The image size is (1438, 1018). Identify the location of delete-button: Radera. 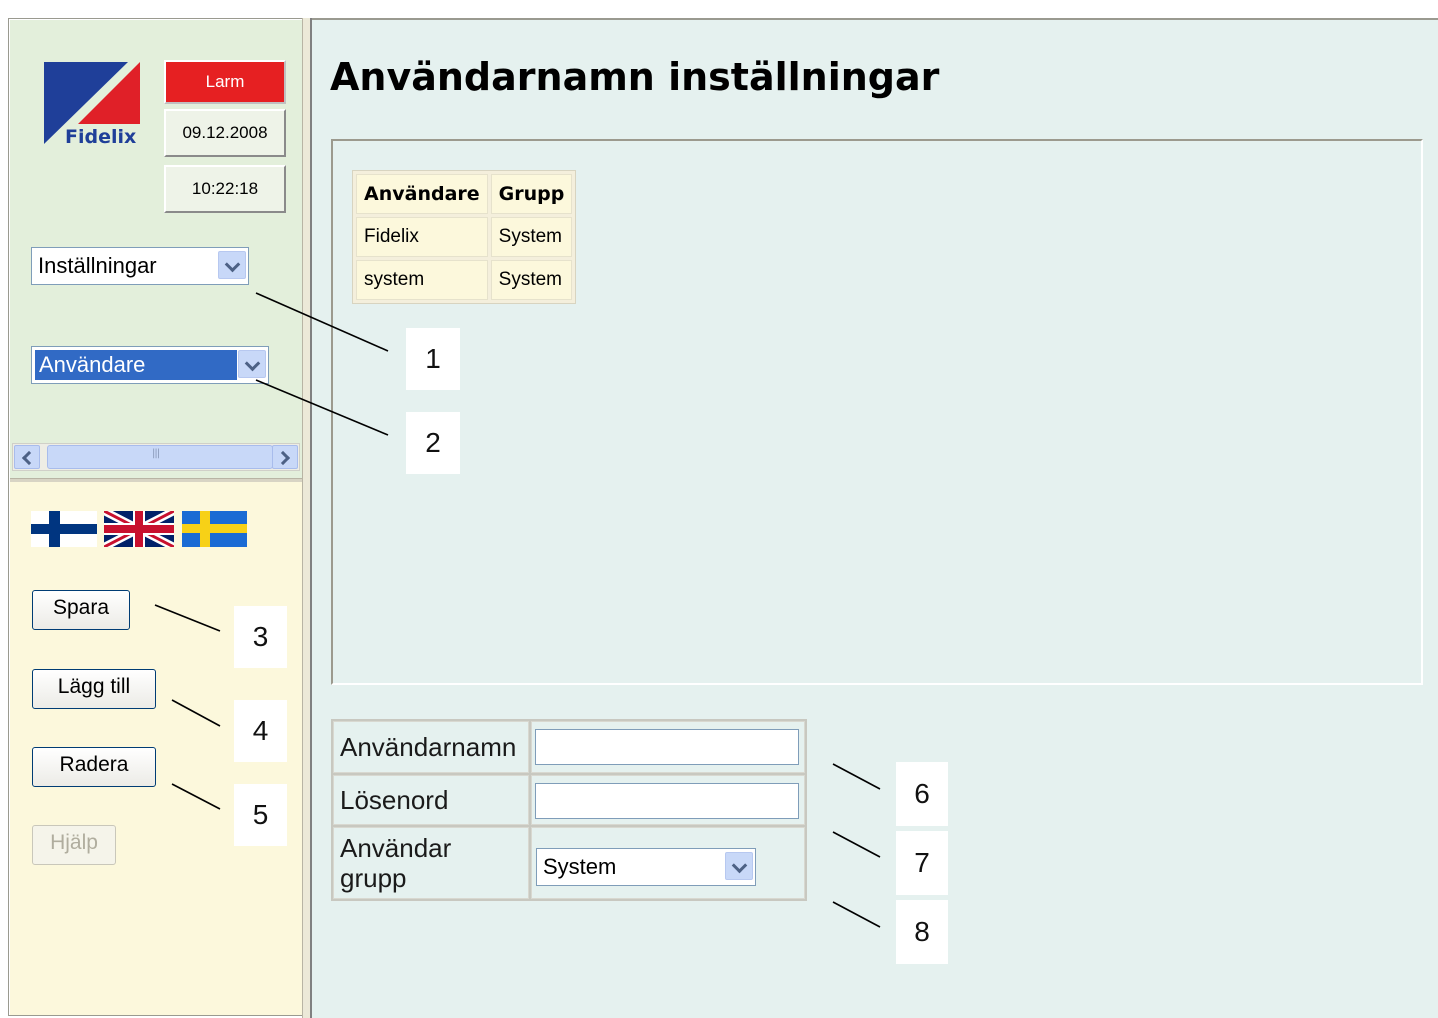
(94, 767).